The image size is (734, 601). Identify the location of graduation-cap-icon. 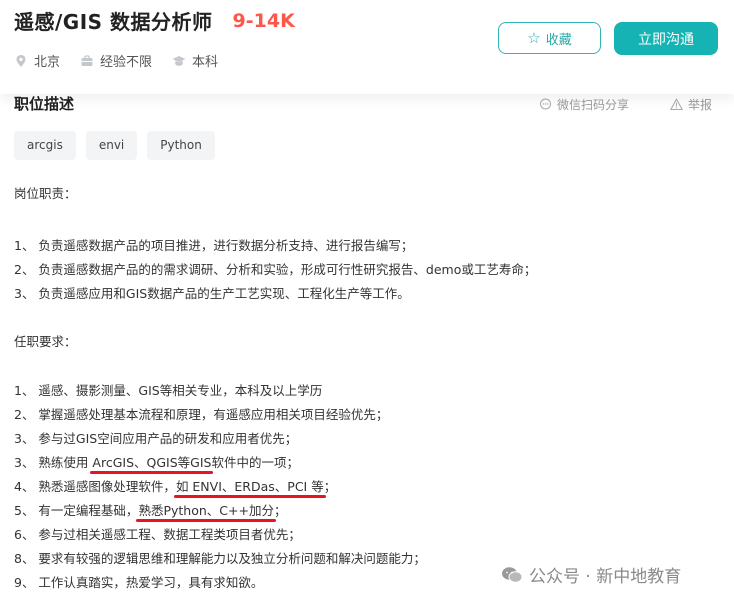
(179, 60).